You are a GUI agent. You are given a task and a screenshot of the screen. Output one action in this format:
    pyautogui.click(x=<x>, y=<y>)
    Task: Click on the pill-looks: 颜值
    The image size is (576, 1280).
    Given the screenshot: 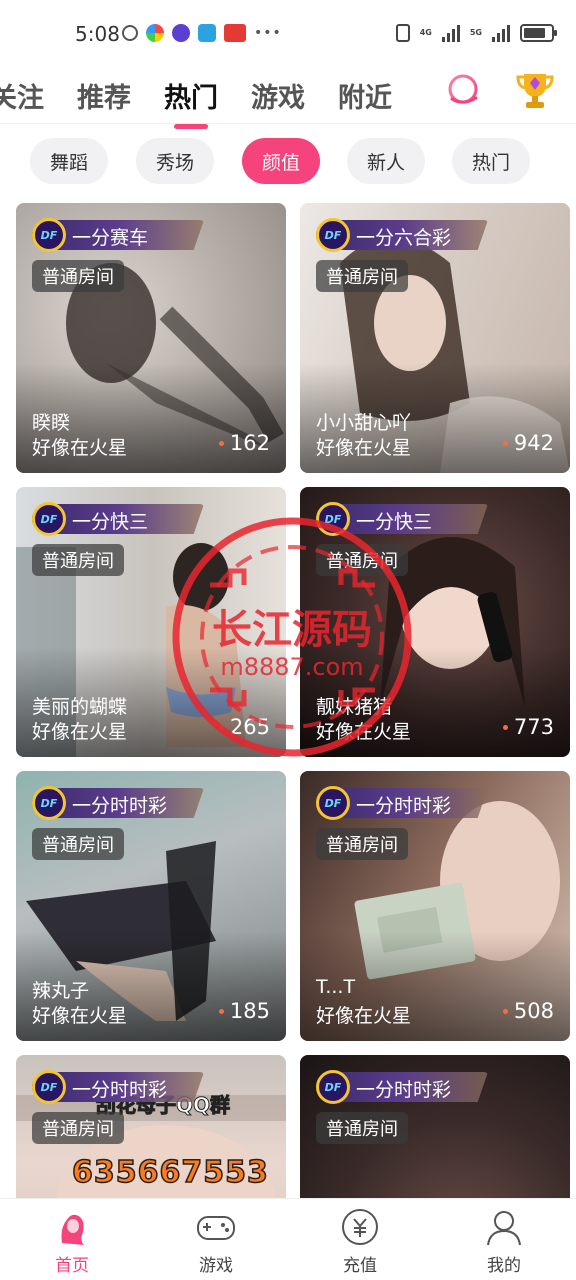 What is the action you would take?
    pyautogui.click(x=281, y=161)
    